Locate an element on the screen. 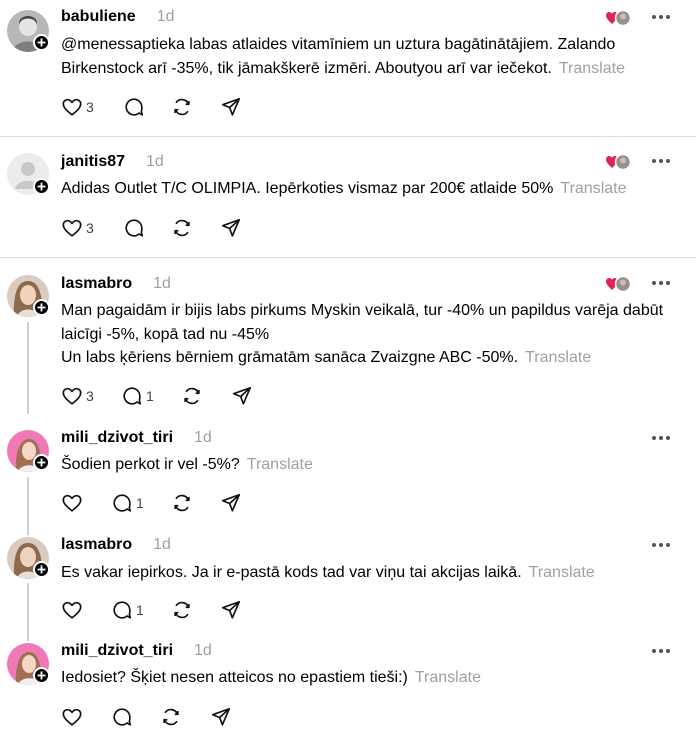 Image resolution: width=696 pixels, height=743 pixels. post-header: babuliene 1d is located at coordinates (117, 17).